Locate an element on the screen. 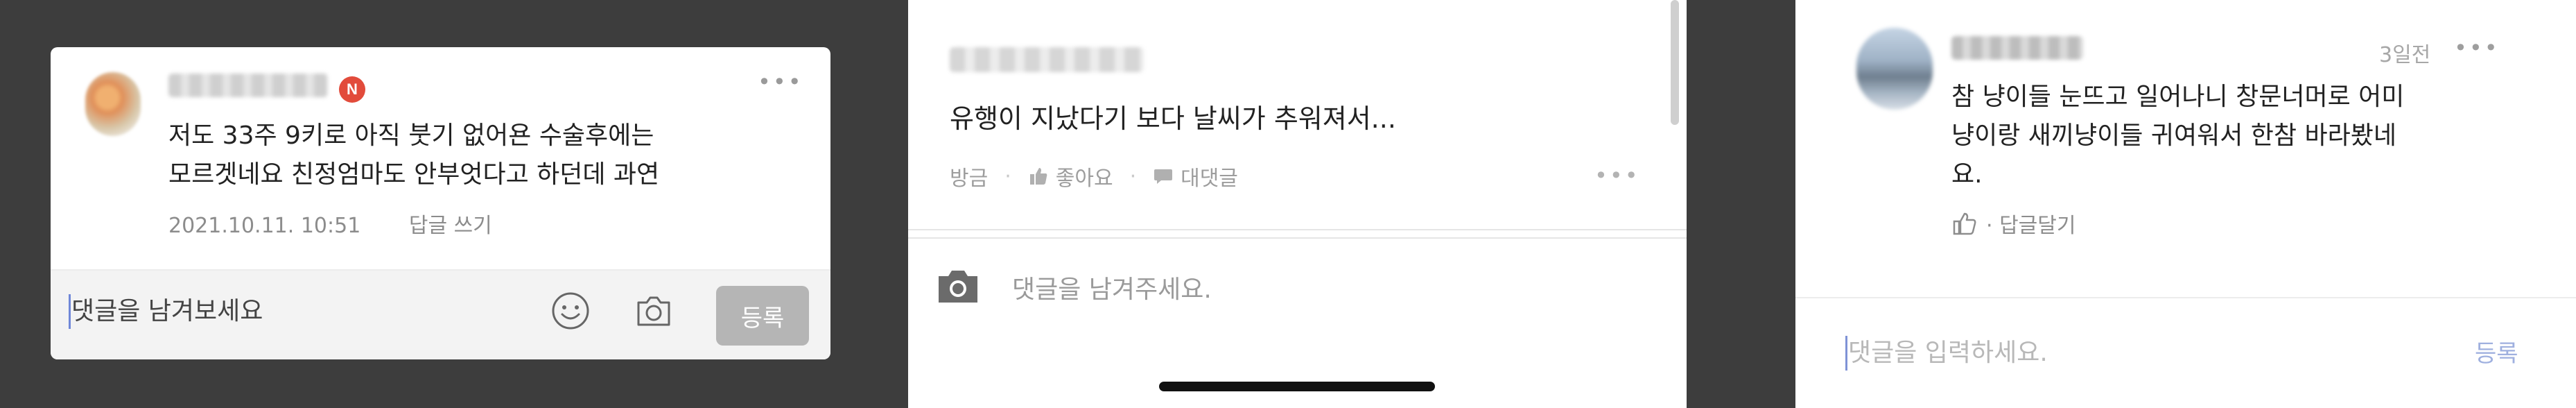 This screenshot has width=2576, height=408. like-label: 좋아요 is located at coordinates (1084, 179).